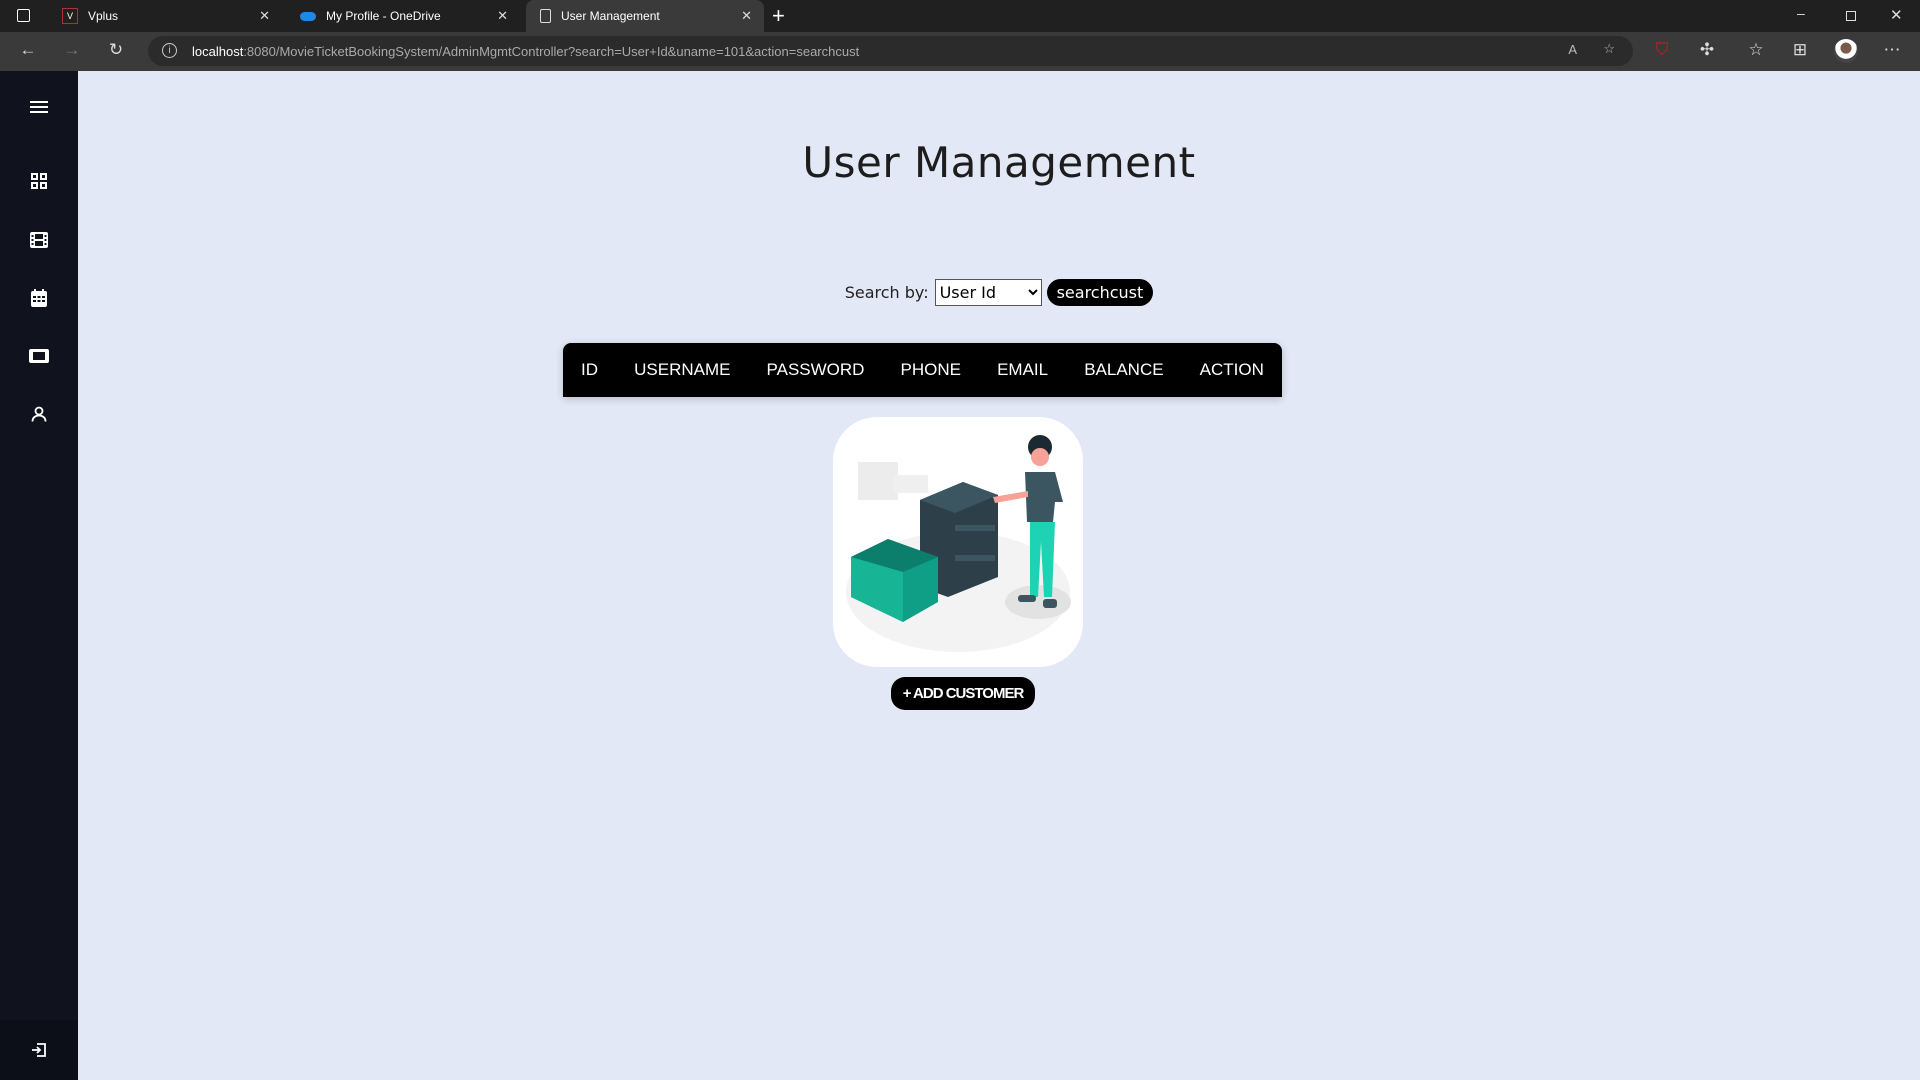  What do you see at coordinates (39, 414) in the screenshot?
I see `user-icon` at bounding box center [39, 414].